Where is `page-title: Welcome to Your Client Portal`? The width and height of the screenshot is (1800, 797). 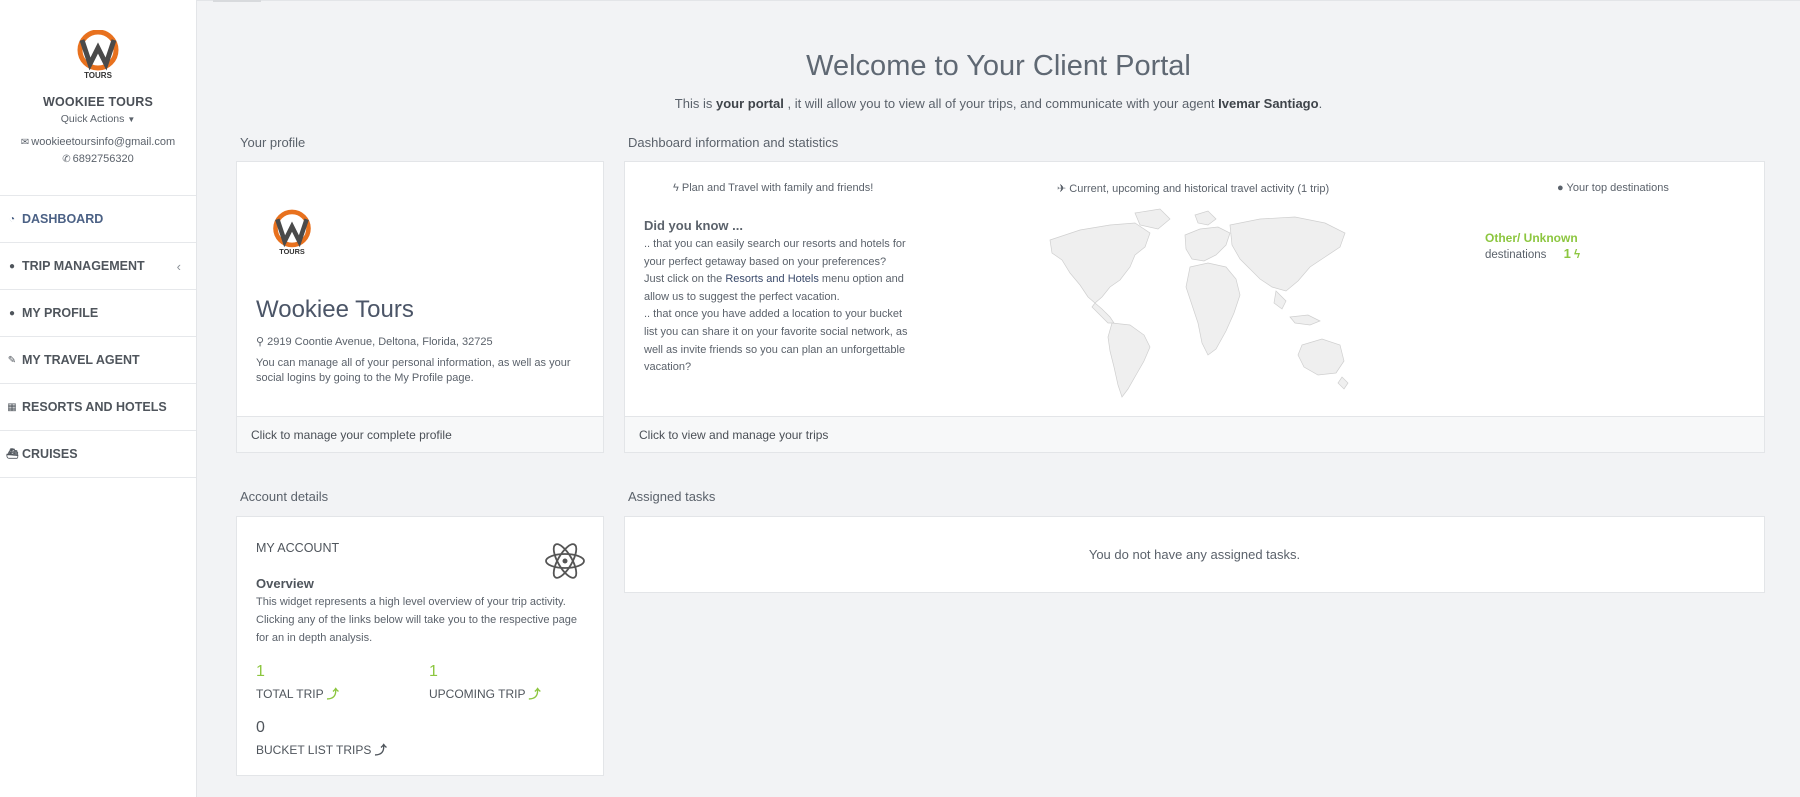 page-title: Welcome to Your Client Portal is located at coordinates (998, 66).